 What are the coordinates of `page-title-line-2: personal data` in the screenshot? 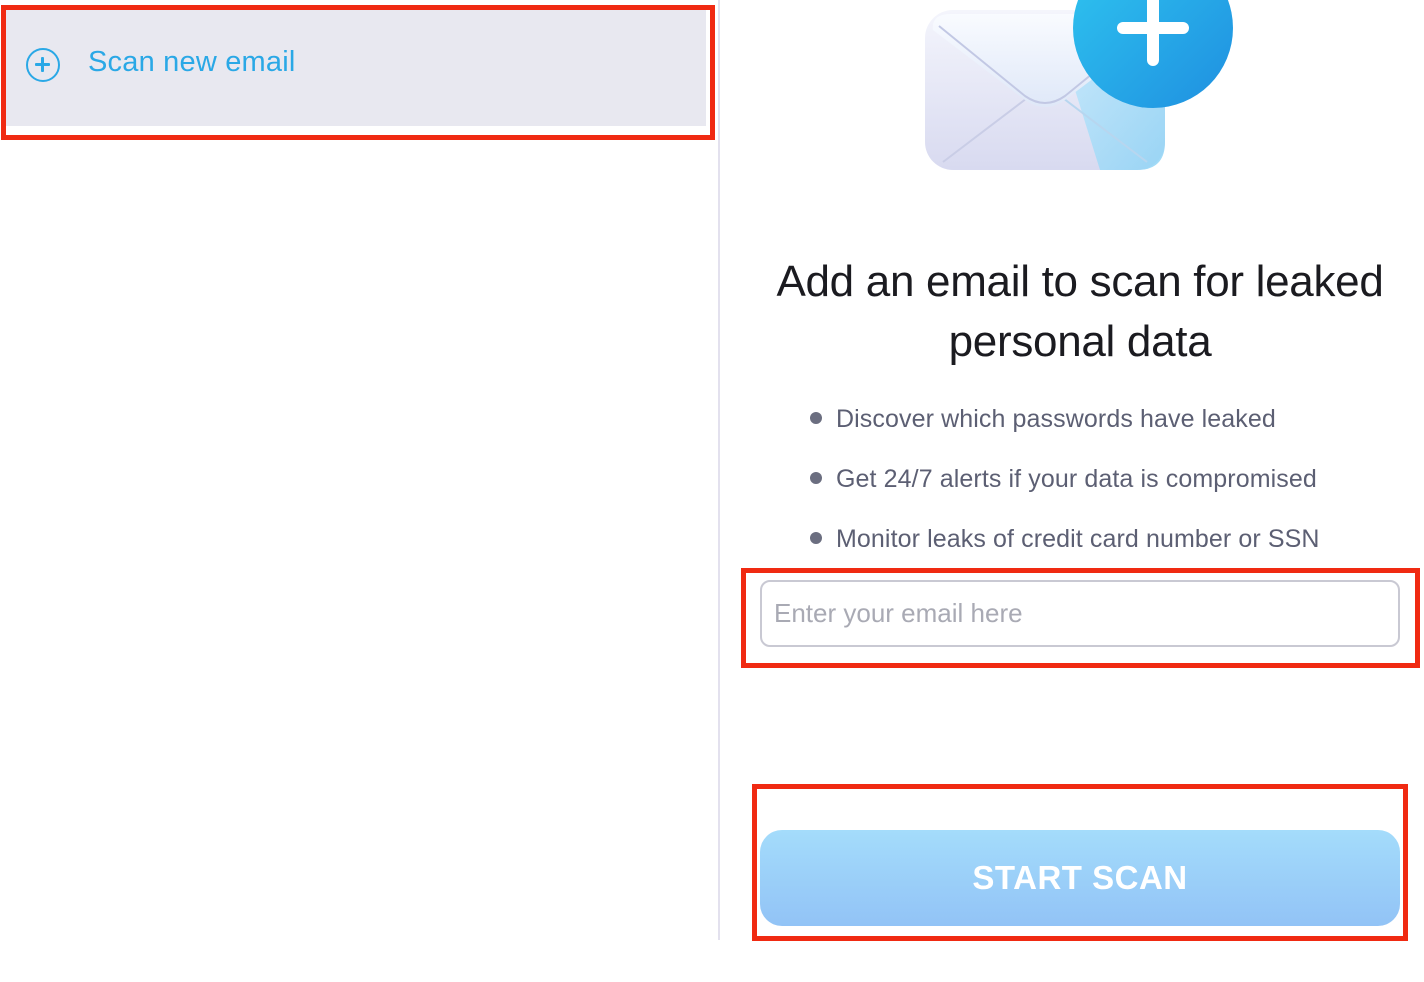 It's located at (1080, 341).